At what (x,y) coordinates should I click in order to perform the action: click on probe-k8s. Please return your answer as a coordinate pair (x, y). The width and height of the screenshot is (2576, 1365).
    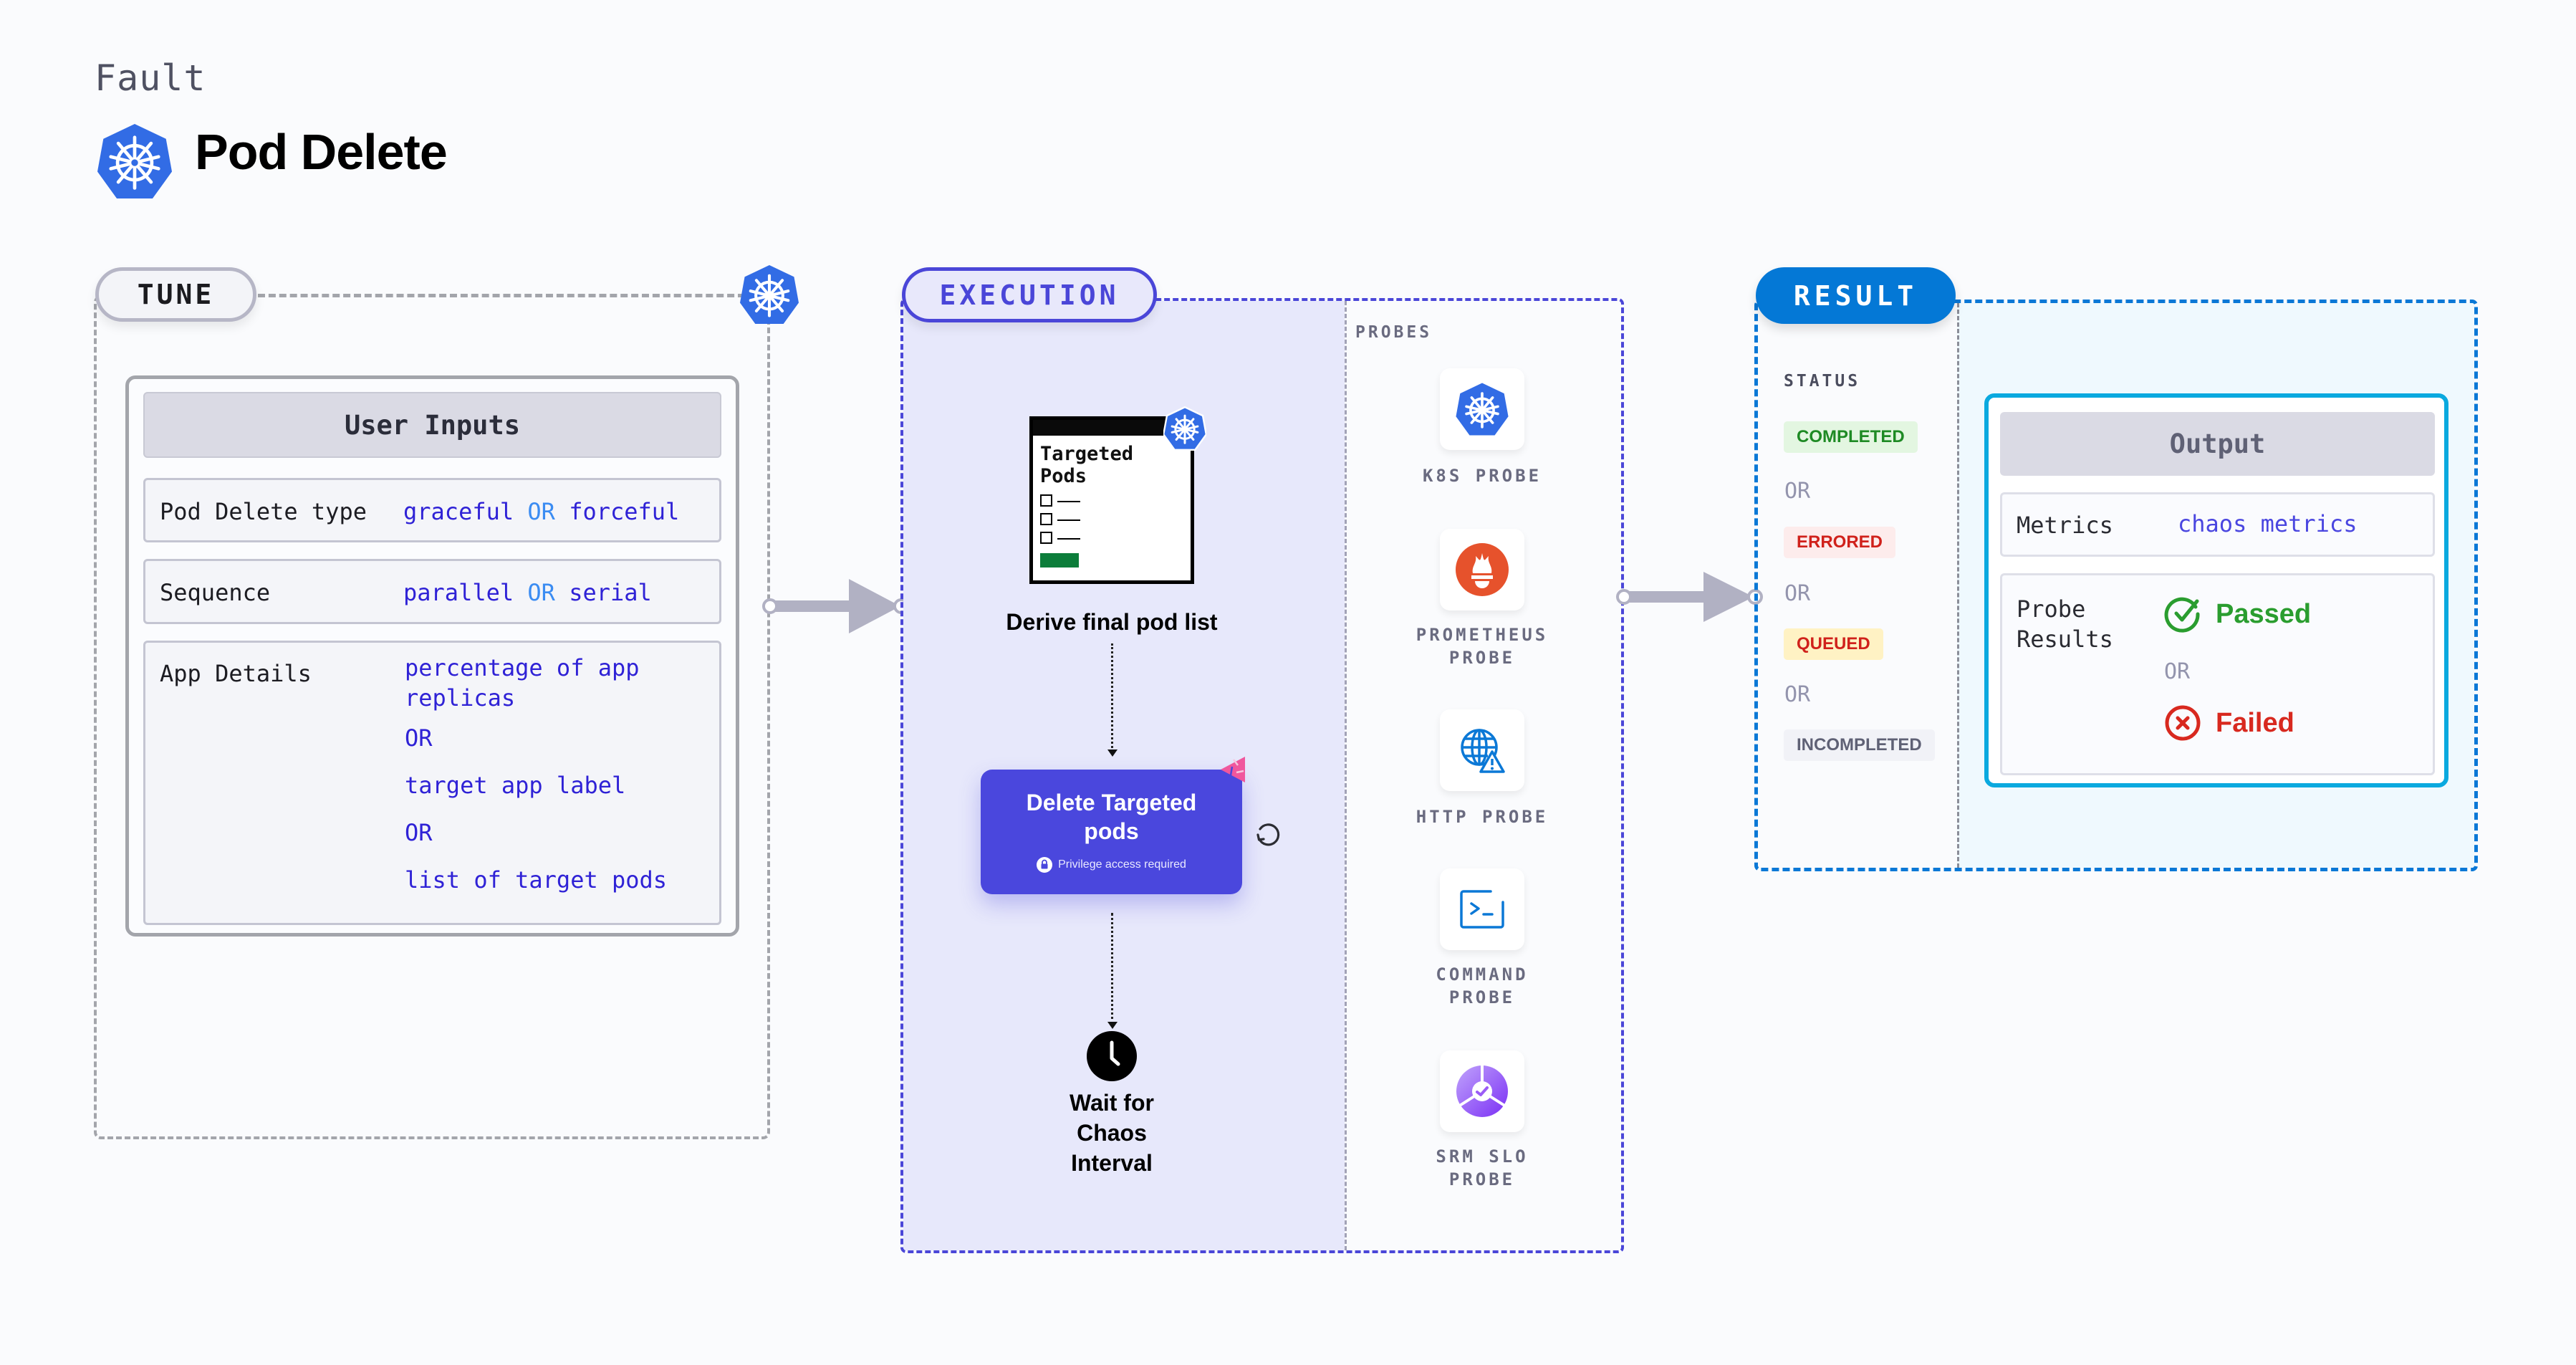
    Looking at the image, I should click on (1482, 409).